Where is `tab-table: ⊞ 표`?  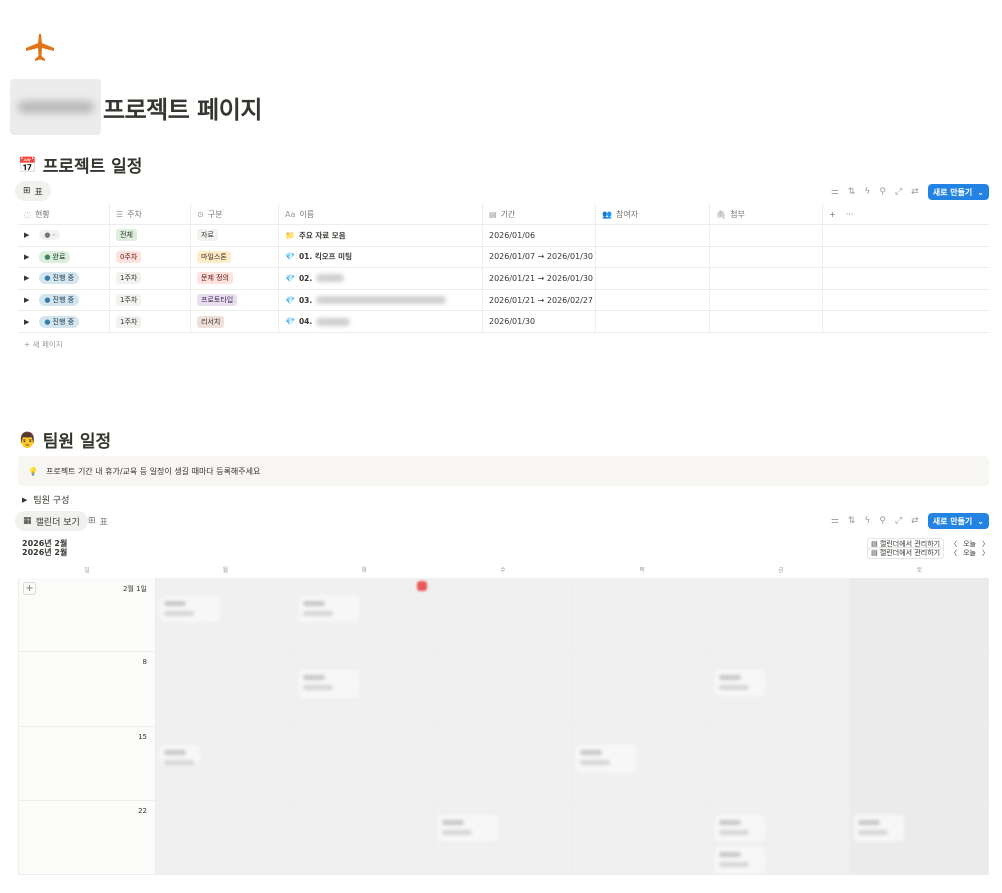
tab-table: ⊞ 표 is located at coordinates (33, 191).